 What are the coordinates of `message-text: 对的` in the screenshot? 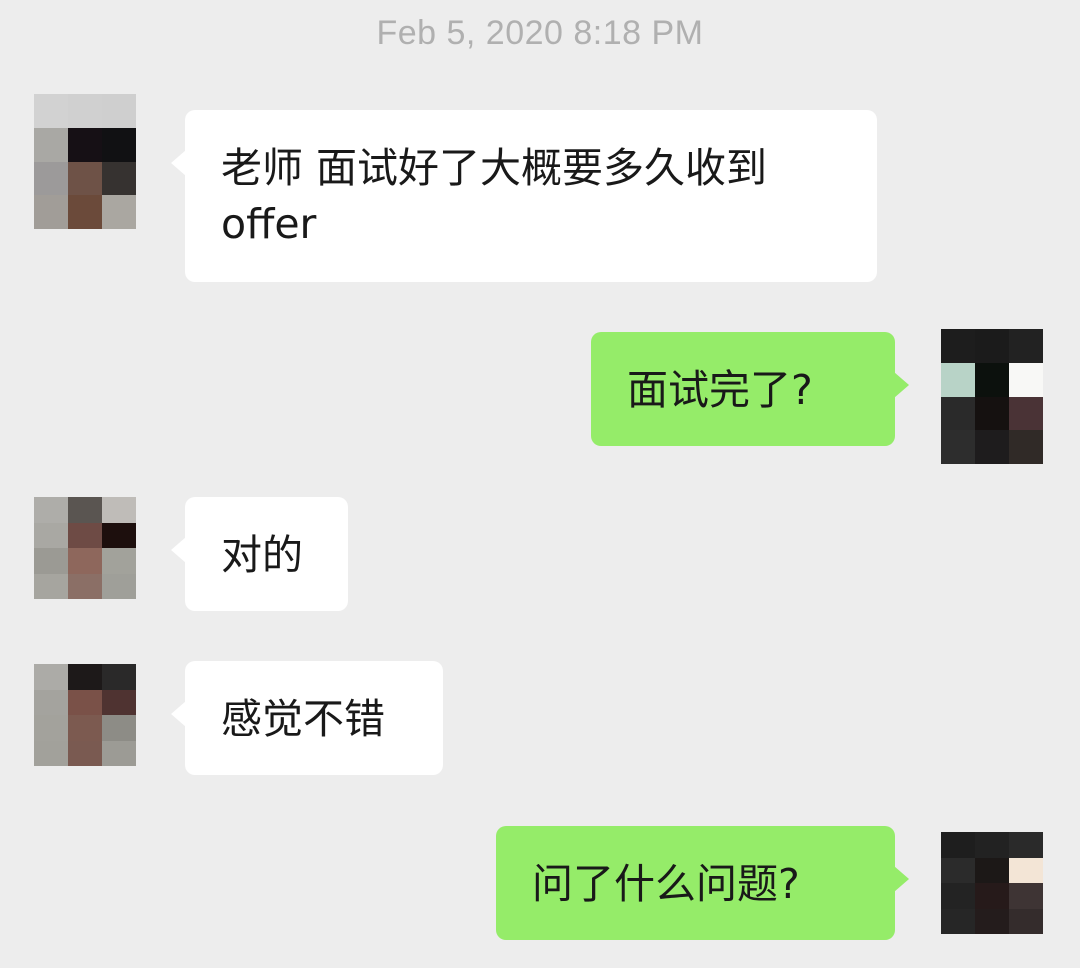 It's located at (262, 555).